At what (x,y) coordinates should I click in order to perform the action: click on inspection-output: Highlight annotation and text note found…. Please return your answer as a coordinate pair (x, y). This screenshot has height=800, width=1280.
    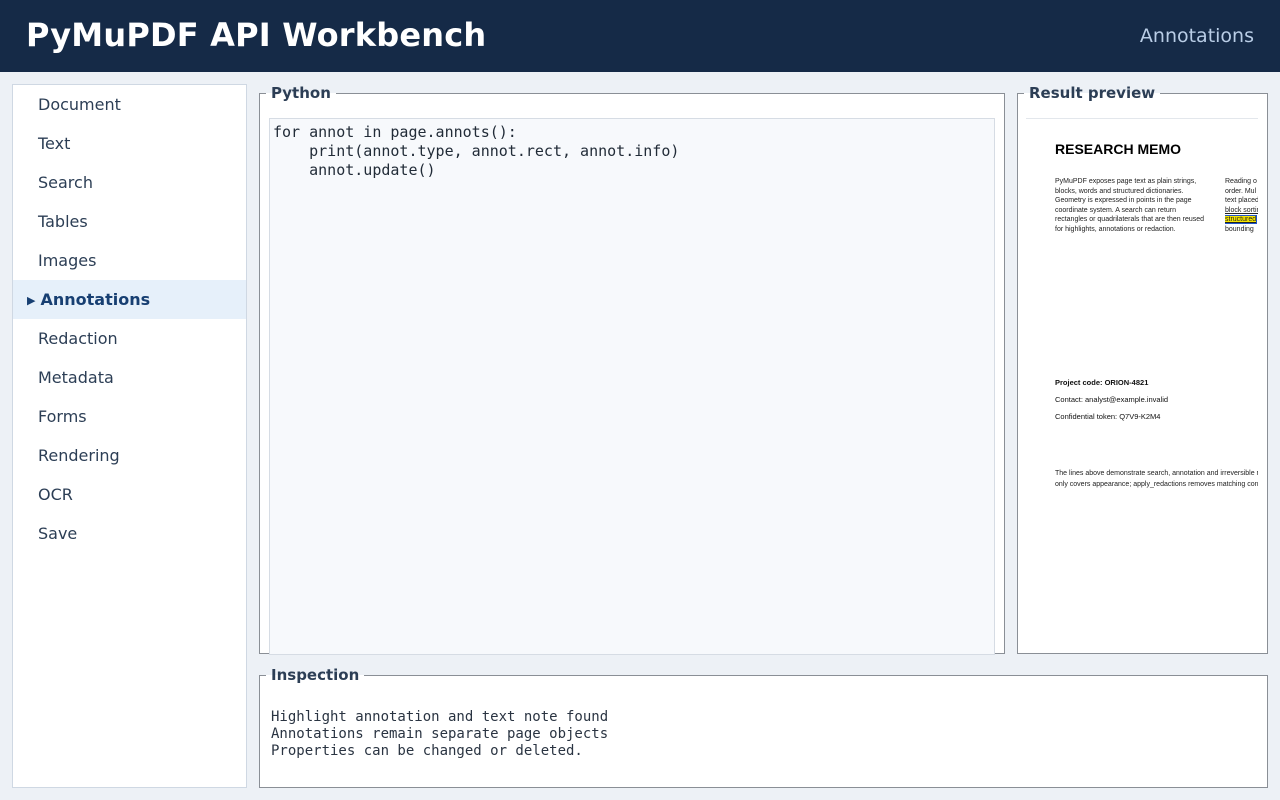
    Looking at the image, I should click on (440, 734).